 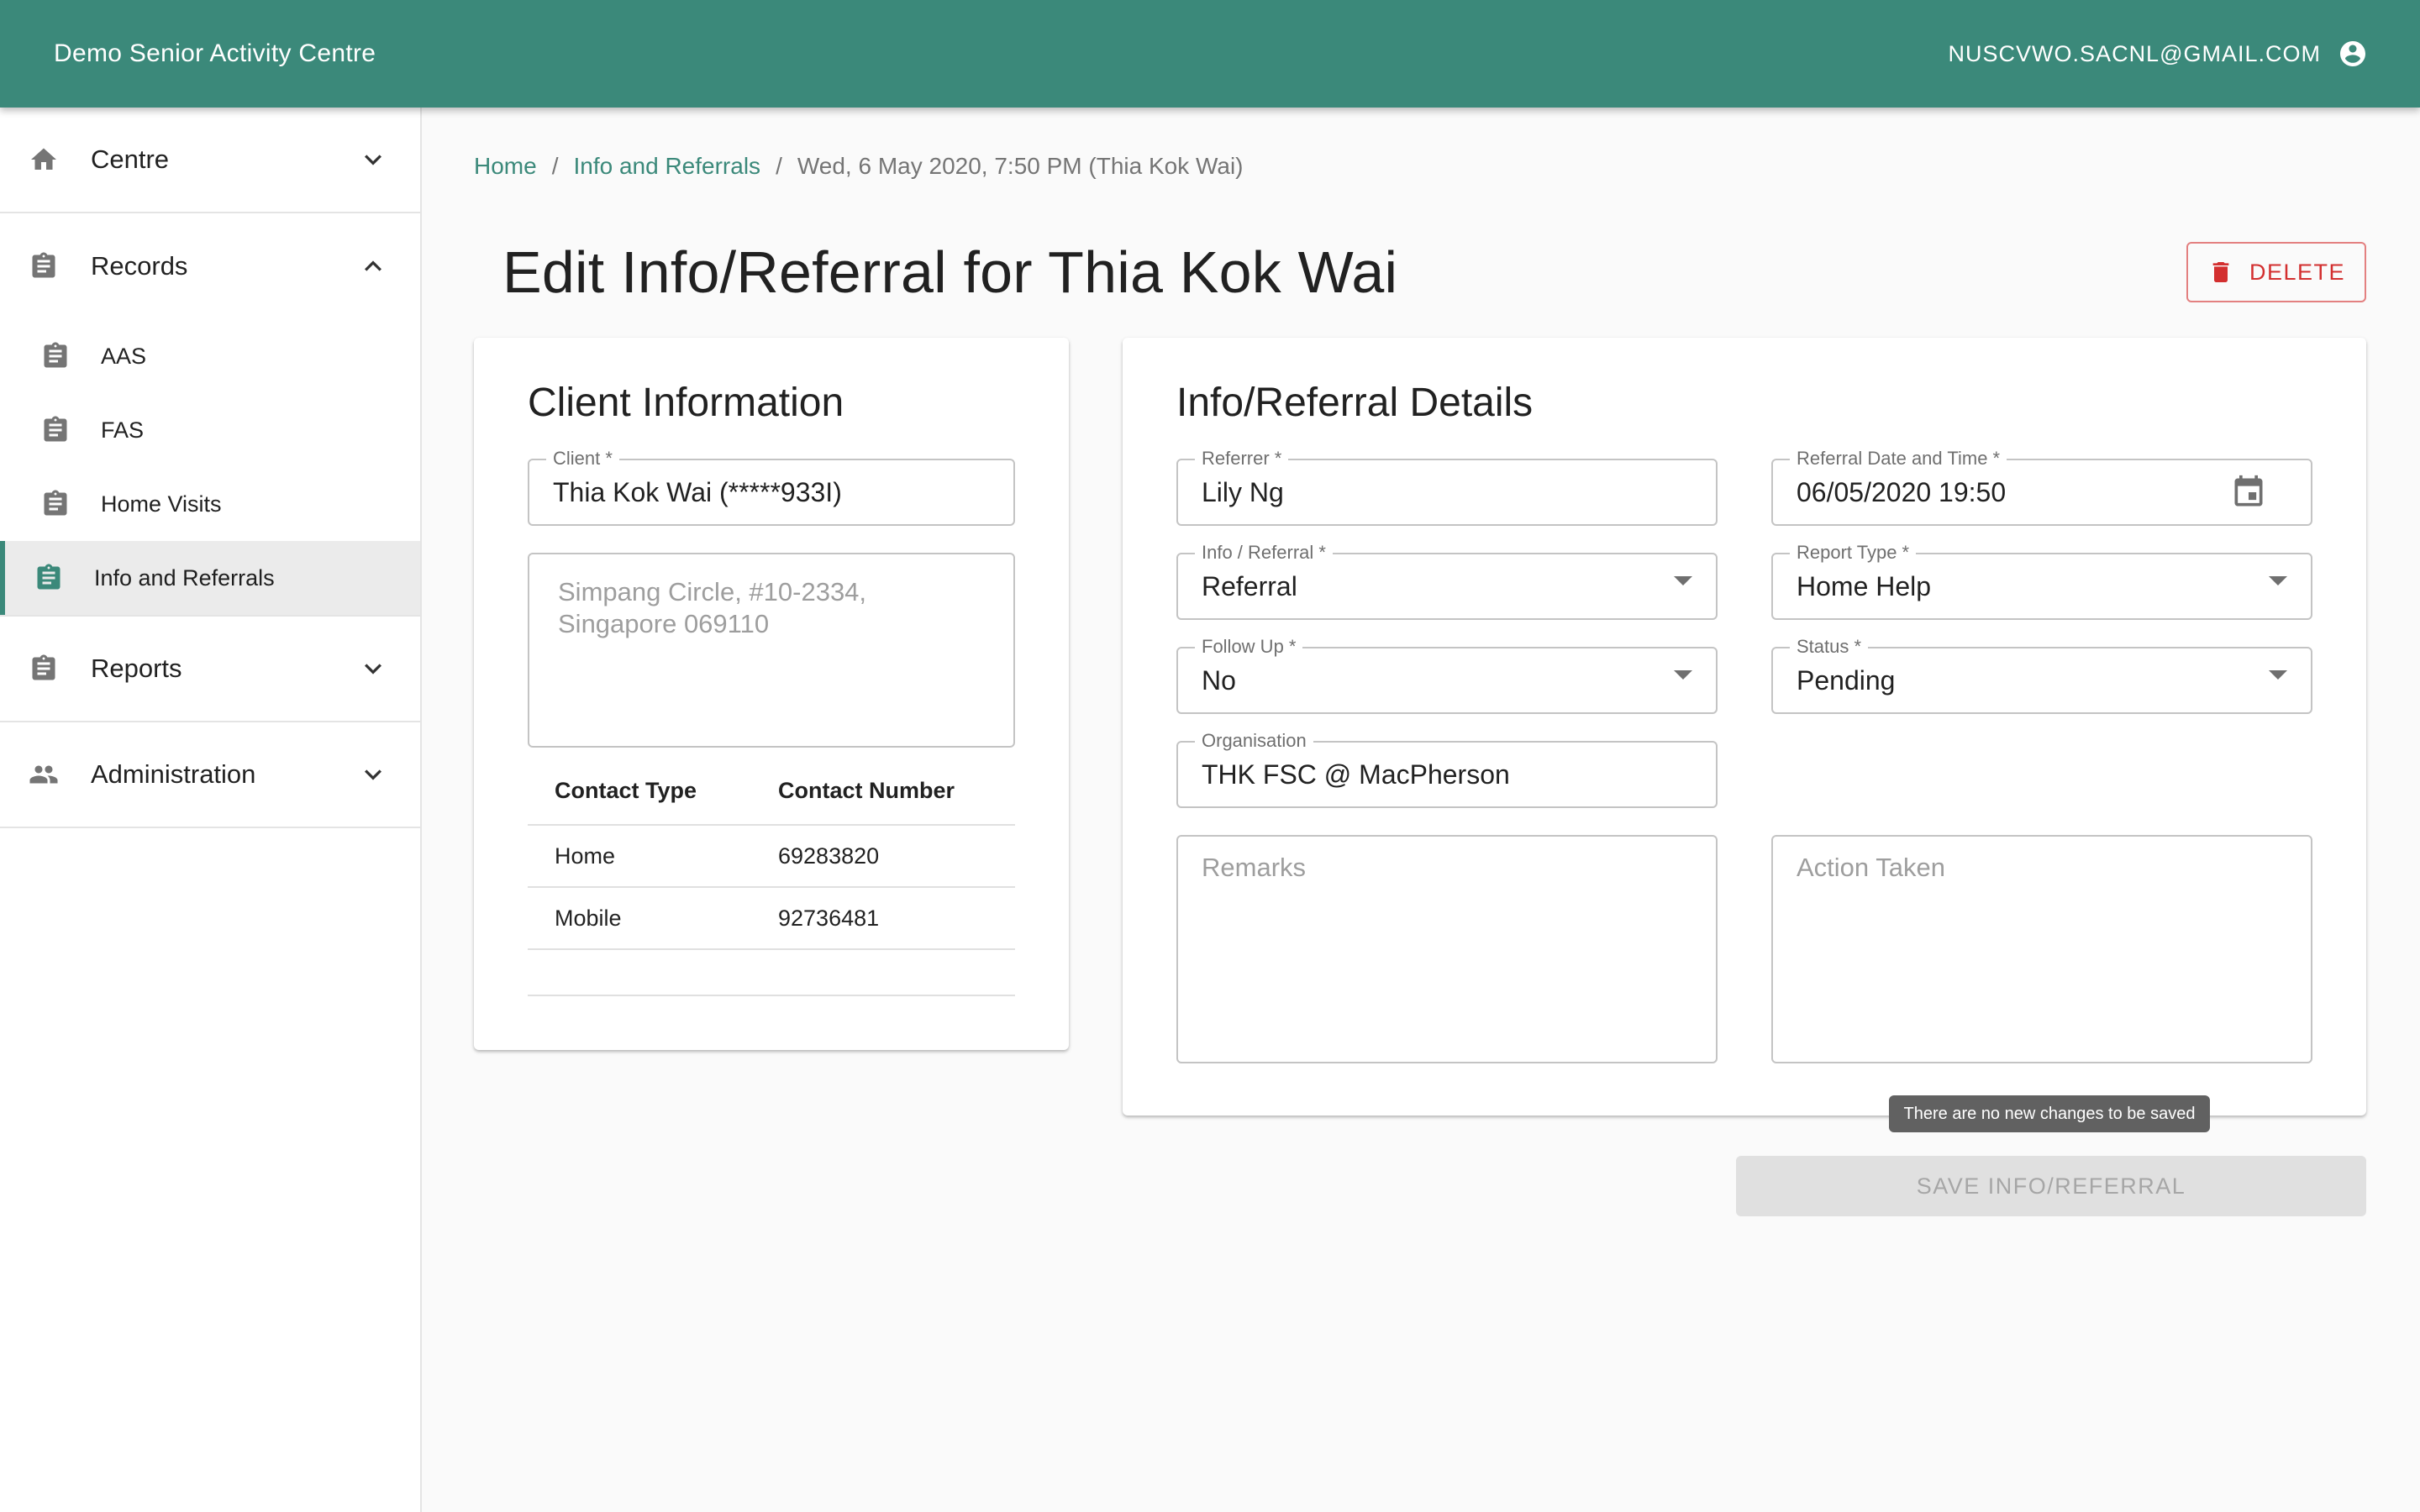 What do you see at coordinates (639, 792) in the screenshot?
I see `column-header: Contact Type` at bounding box center [639, 792].